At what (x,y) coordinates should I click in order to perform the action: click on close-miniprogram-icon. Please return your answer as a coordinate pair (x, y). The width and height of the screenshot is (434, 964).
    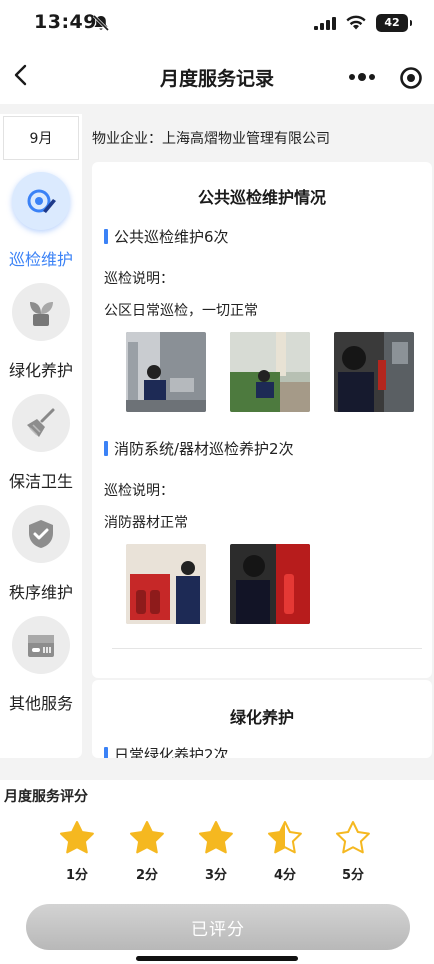
    Looking at the image, I should click on (411, 78).